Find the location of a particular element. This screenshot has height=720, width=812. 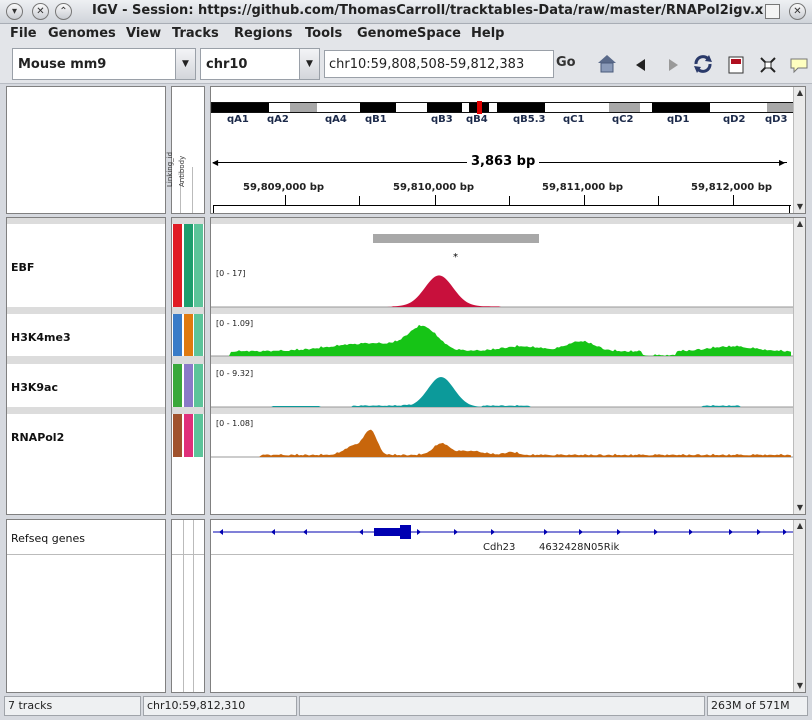

resize-to-window-icon is located at coordinates (768, 65).